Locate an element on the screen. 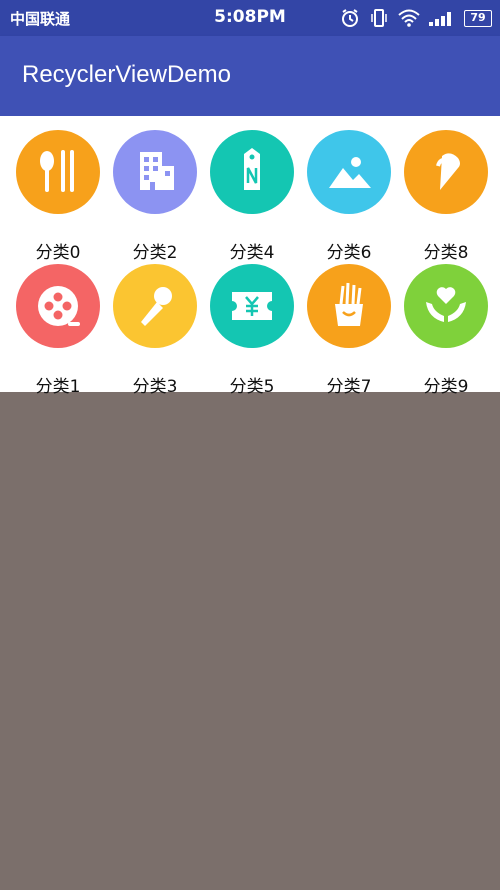 The height and width of the screenshot is (890, 500). category-item: 分类3 is located at coordinates (154, 330).